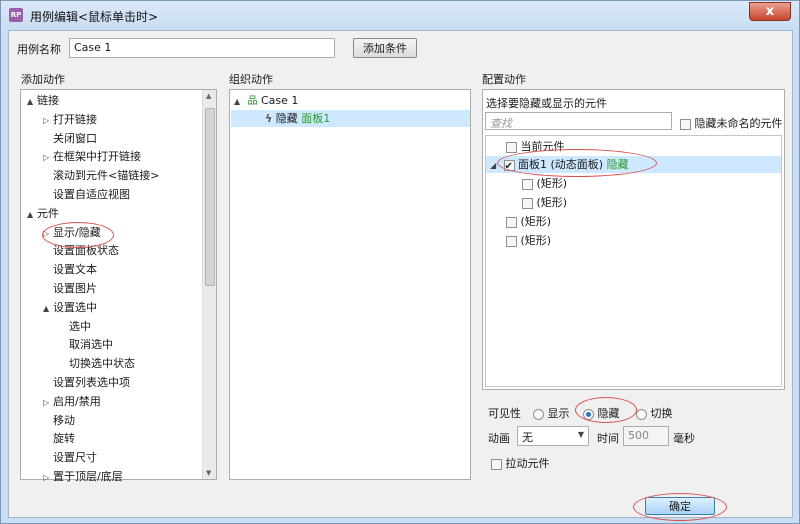 The height and width of the screenshot is (524, 800). Describe the element at coordinates (316, 118) in the screenshot. I see `action-target: 面板1` at that location.